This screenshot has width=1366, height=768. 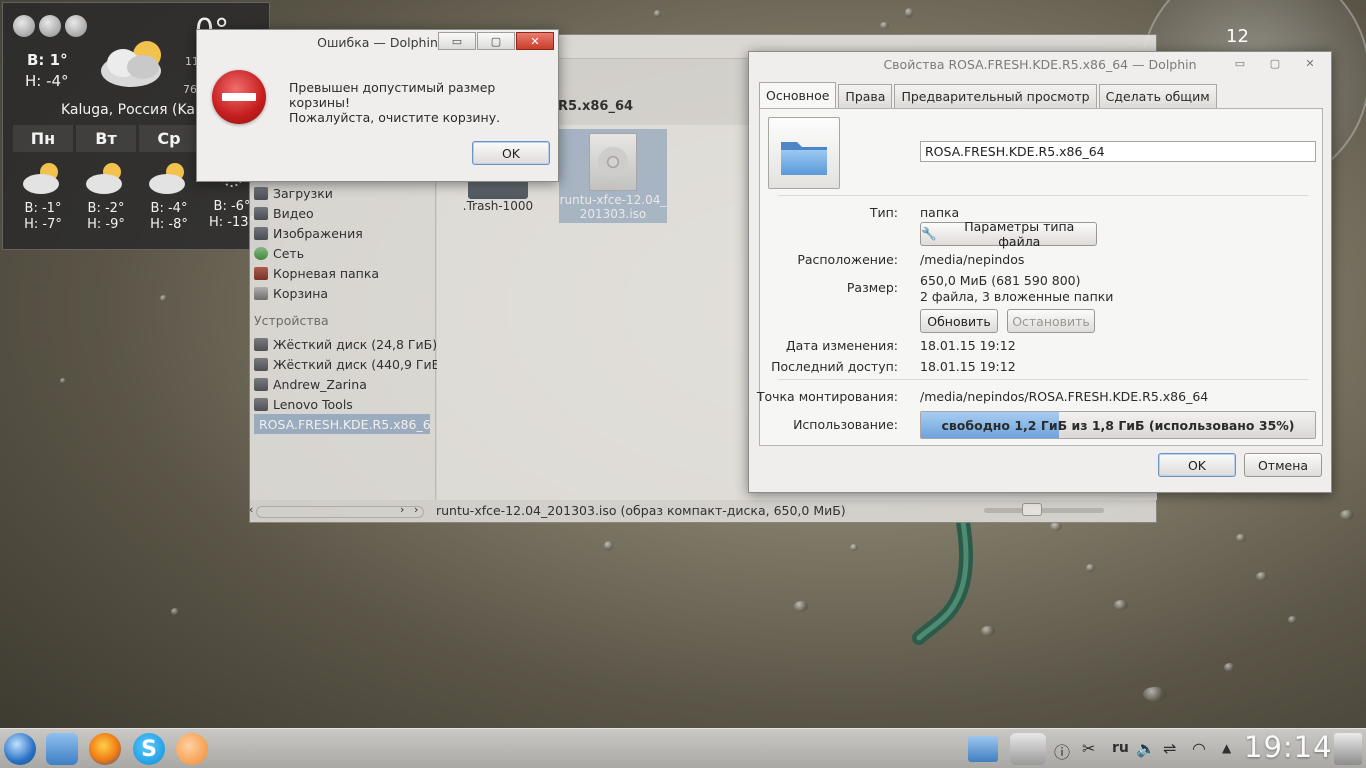 I want to click on breadcrumb: R5.x86_64, so click(x=595, y=106).